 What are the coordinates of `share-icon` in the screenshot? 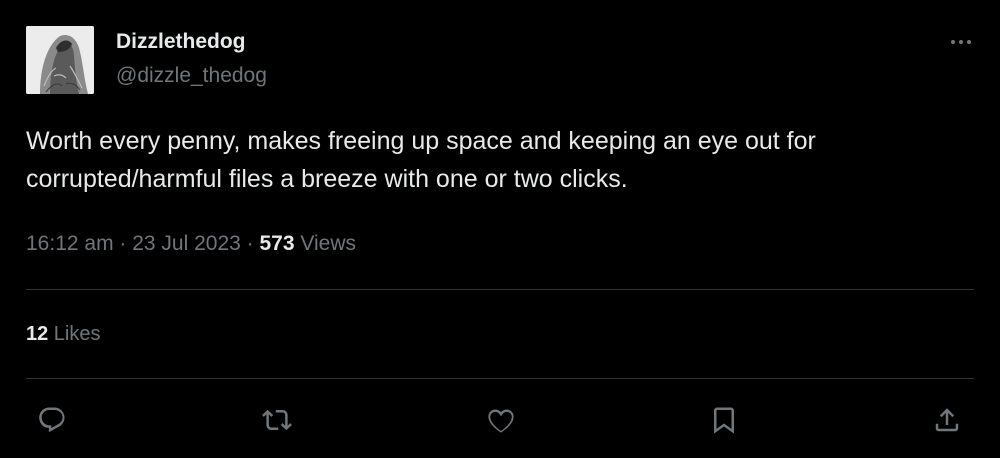 It's located at (947, 420).